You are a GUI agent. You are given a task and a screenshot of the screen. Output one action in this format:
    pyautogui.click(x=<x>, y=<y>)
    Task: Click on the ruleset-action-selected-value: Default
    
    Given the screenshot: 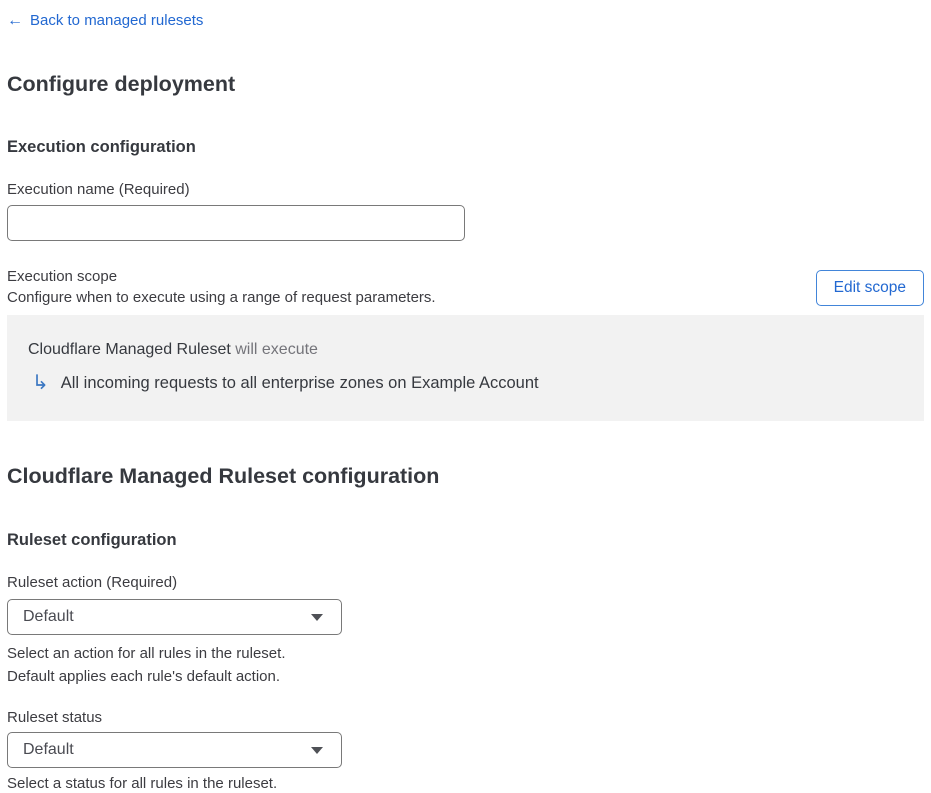 What is the action you would take?
    pyautogui.click(x=48, y=616)
    